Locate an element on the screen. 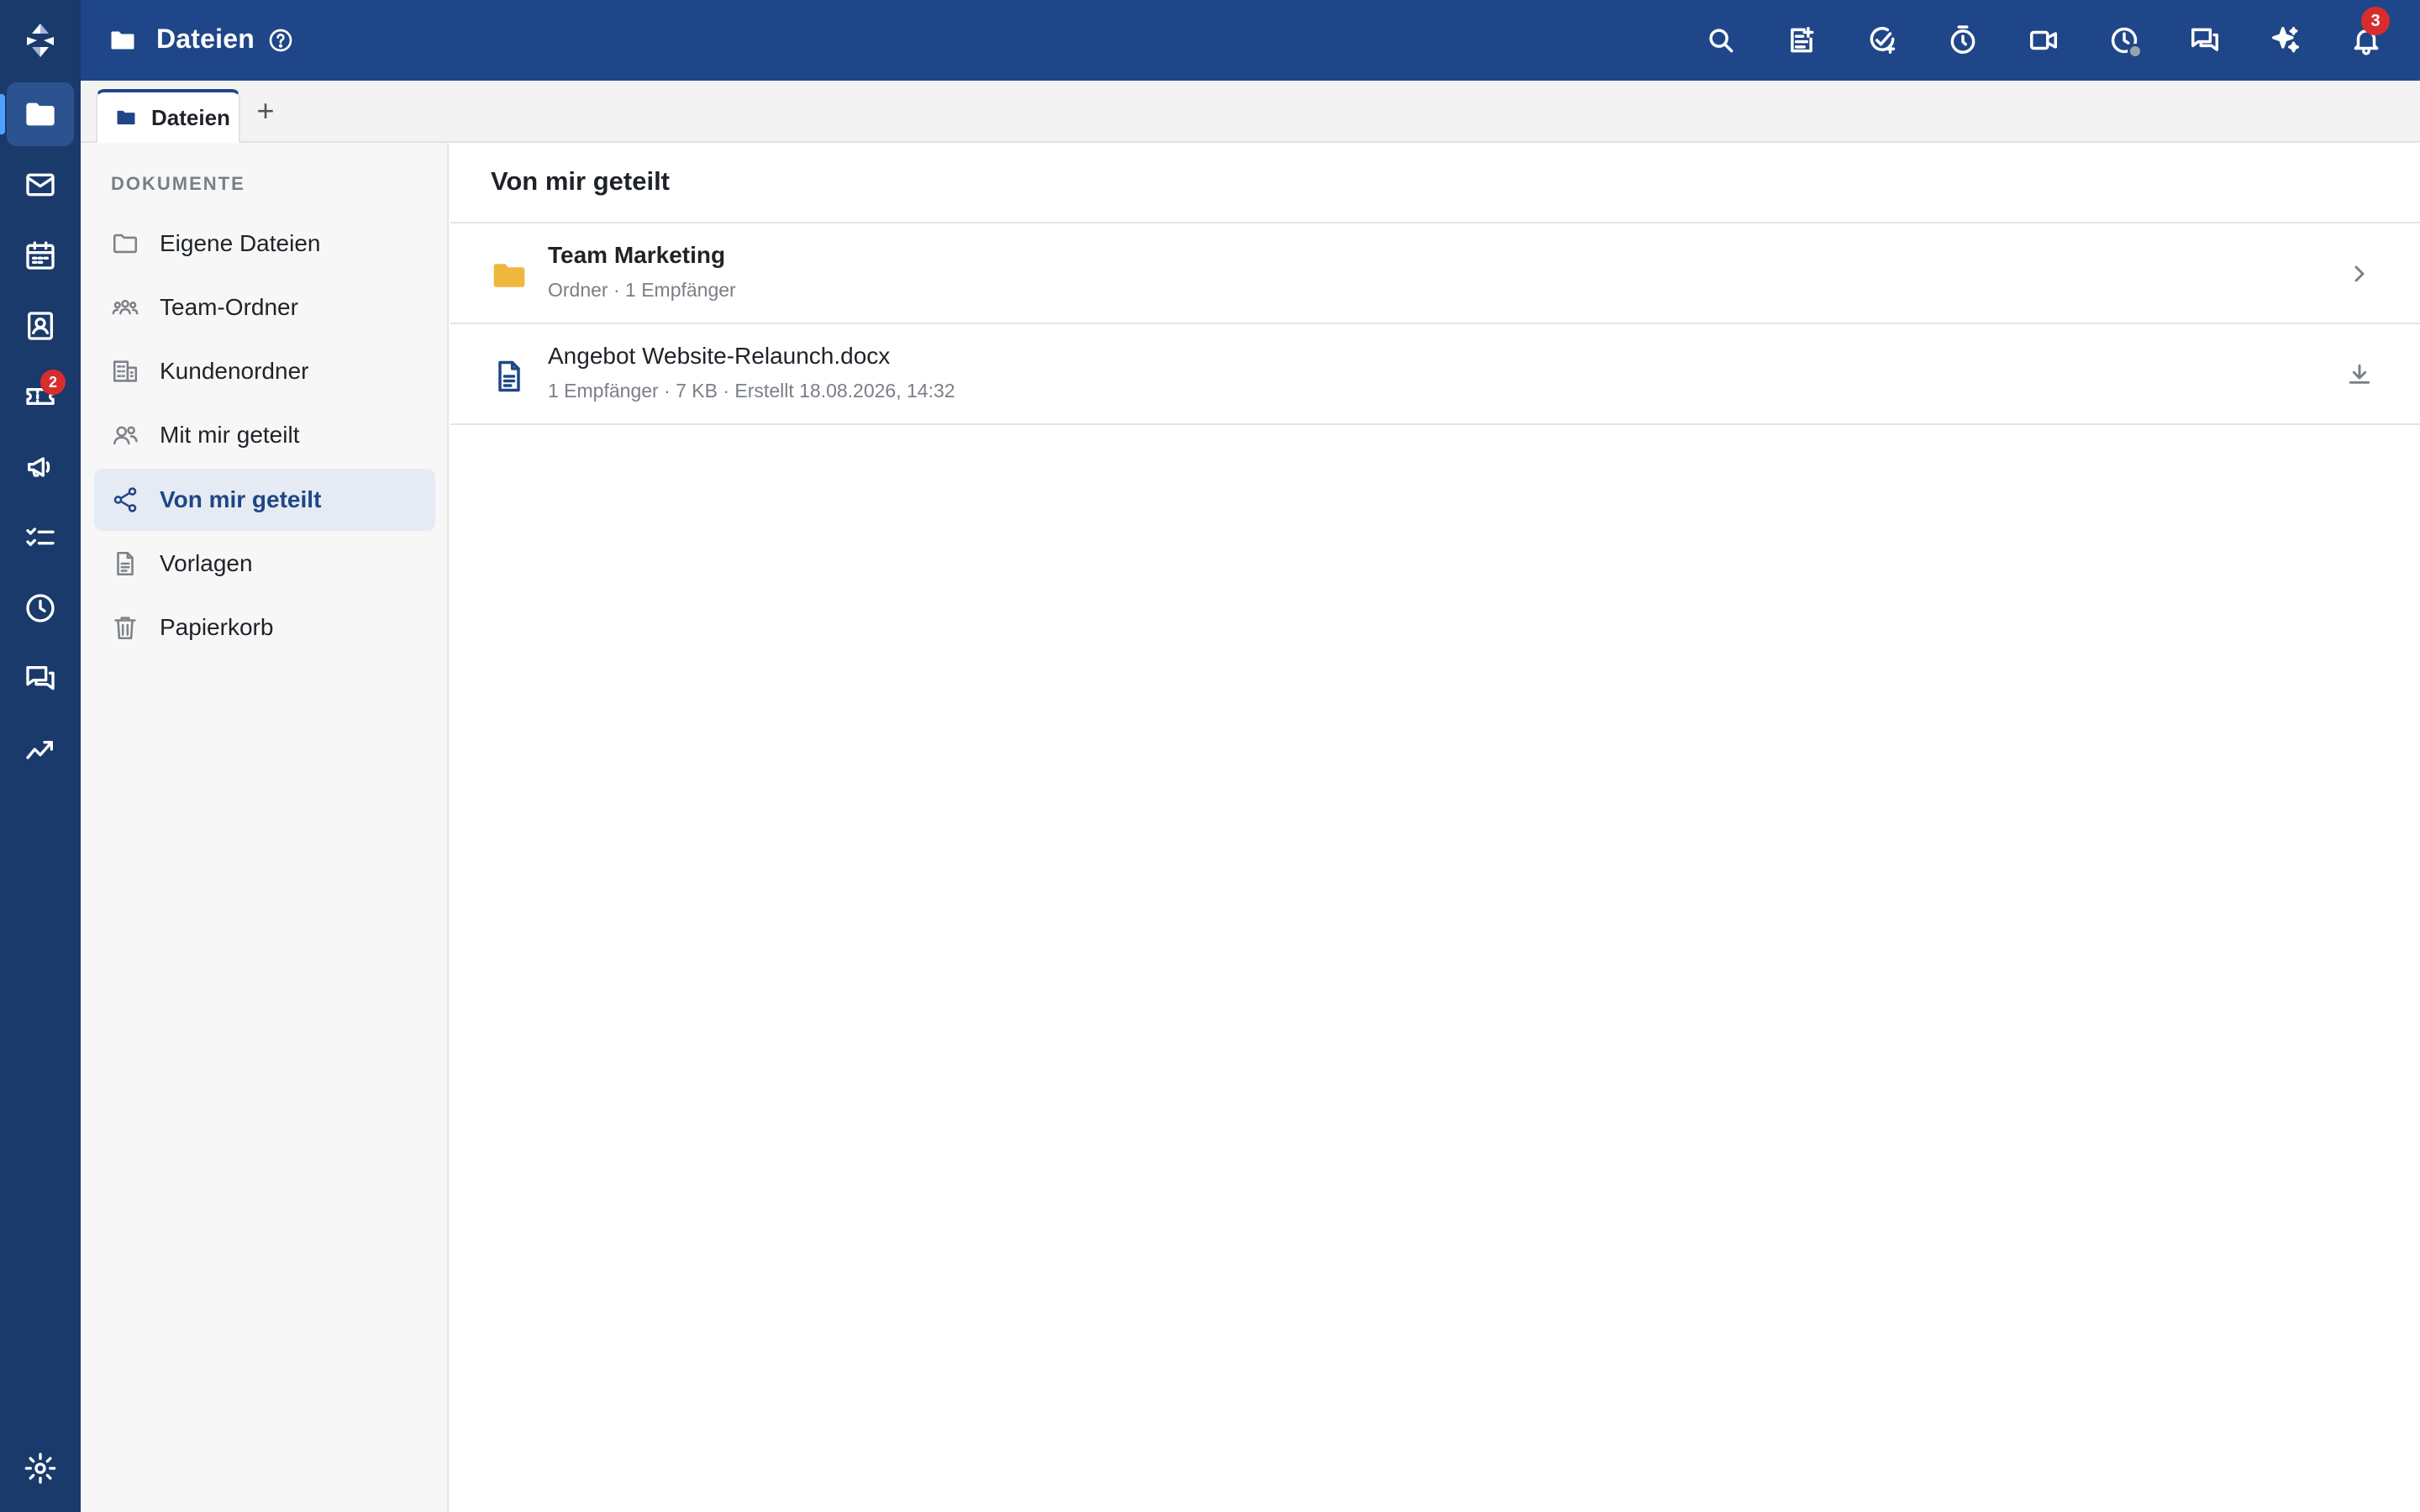  chevron-right-icon is located at coordinates (2359, 273).